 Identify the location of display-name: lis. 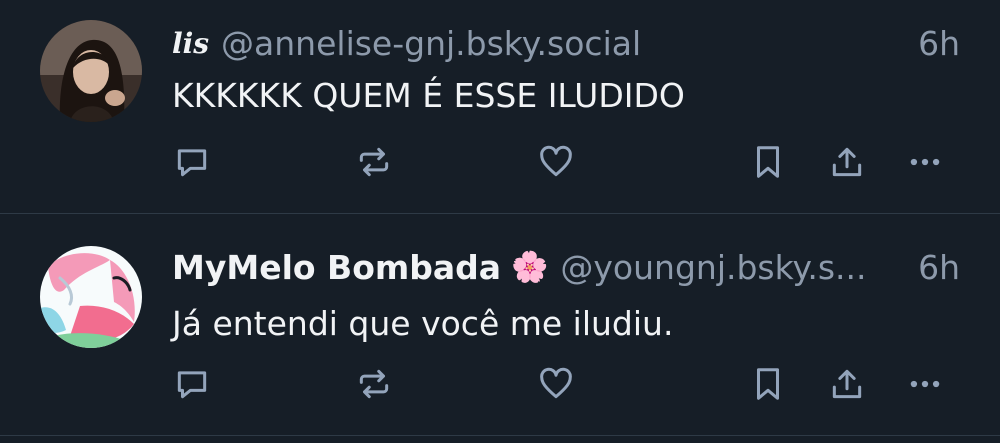
(190, 43).